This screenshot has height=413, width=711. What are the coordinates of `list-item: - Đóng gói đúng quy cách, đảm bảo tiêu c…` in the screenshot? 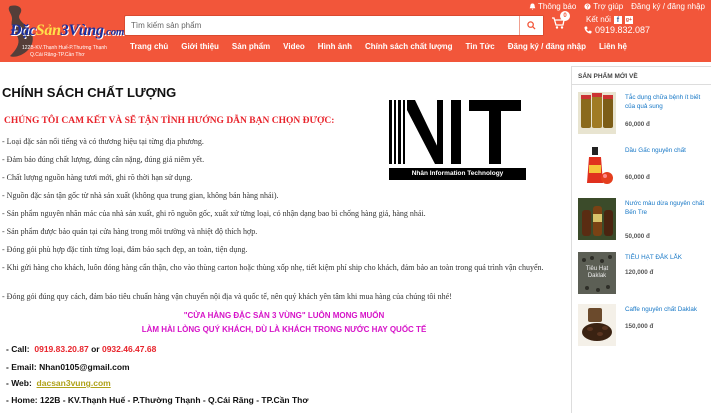 It's located at (227, 296).